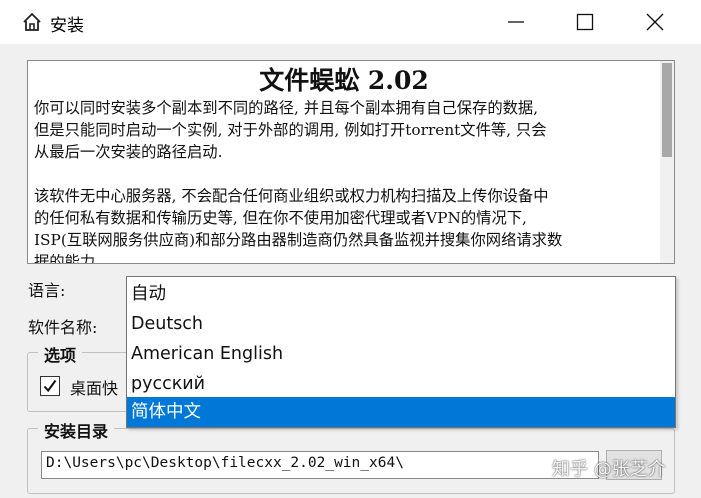 This screenshot has width=701, height=498. I want to click on desktop-shortcut-checkbox, so click(50, 386).